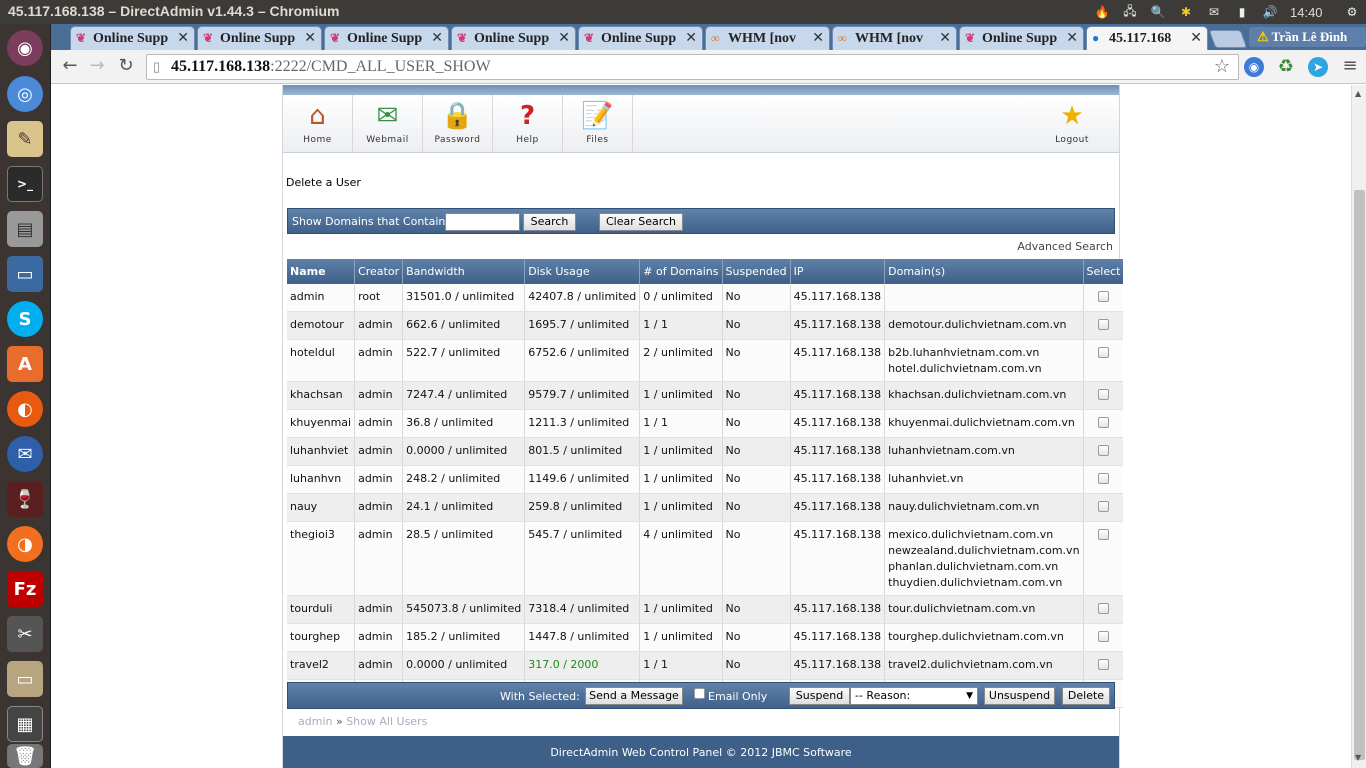  Describe the element at coordinates (983, 637) in the screenshot. I see `domain-link: tourghep.dulichvietnam.com.vn` at that location.